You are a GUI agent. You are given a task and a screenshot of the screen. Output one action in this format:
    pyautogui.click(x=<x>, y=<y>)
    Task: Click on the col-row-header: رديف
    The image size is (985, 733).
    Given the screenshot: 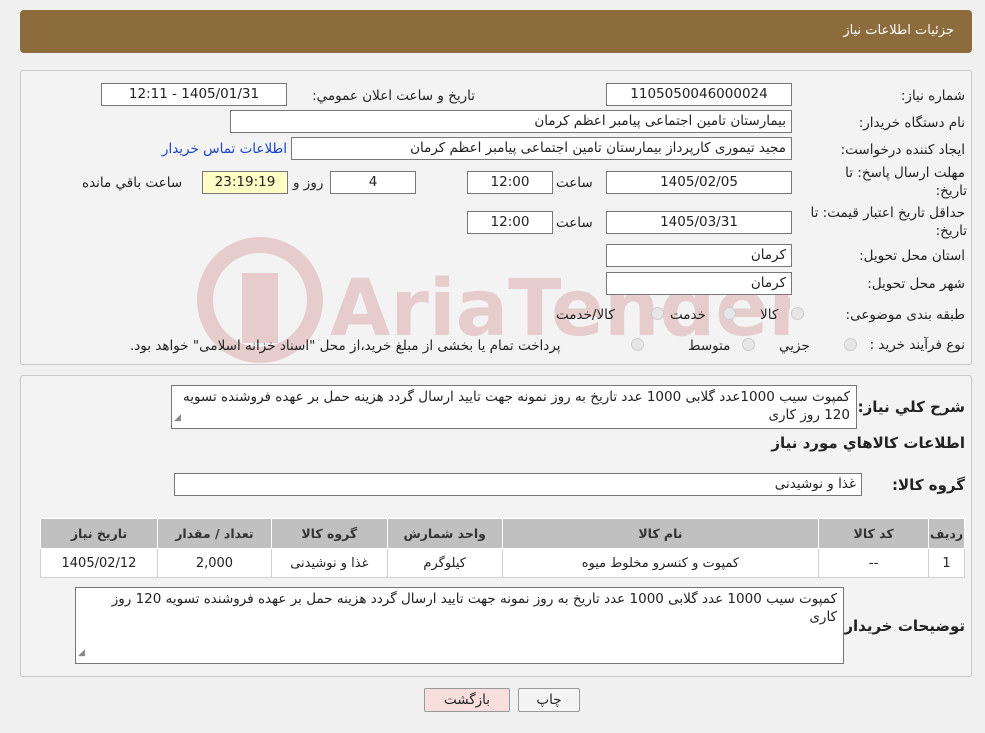 What is the action you would take?
    pyautogui.click(x=946, y=533)
    